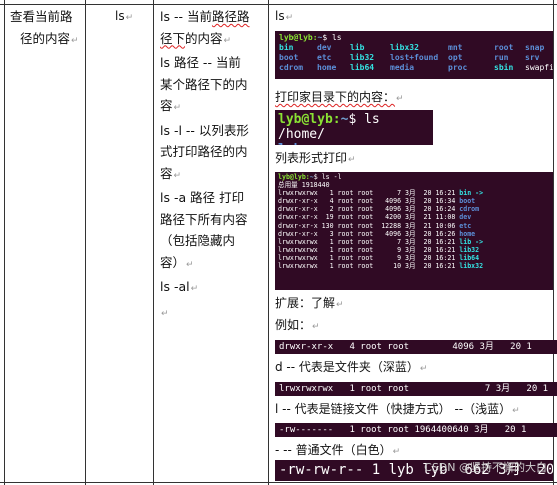 The height and width of the screenshot is (485, 557). Describe the element at coordinates (501, 57) in the screenshot. I see `ls-entry: run` at that location.